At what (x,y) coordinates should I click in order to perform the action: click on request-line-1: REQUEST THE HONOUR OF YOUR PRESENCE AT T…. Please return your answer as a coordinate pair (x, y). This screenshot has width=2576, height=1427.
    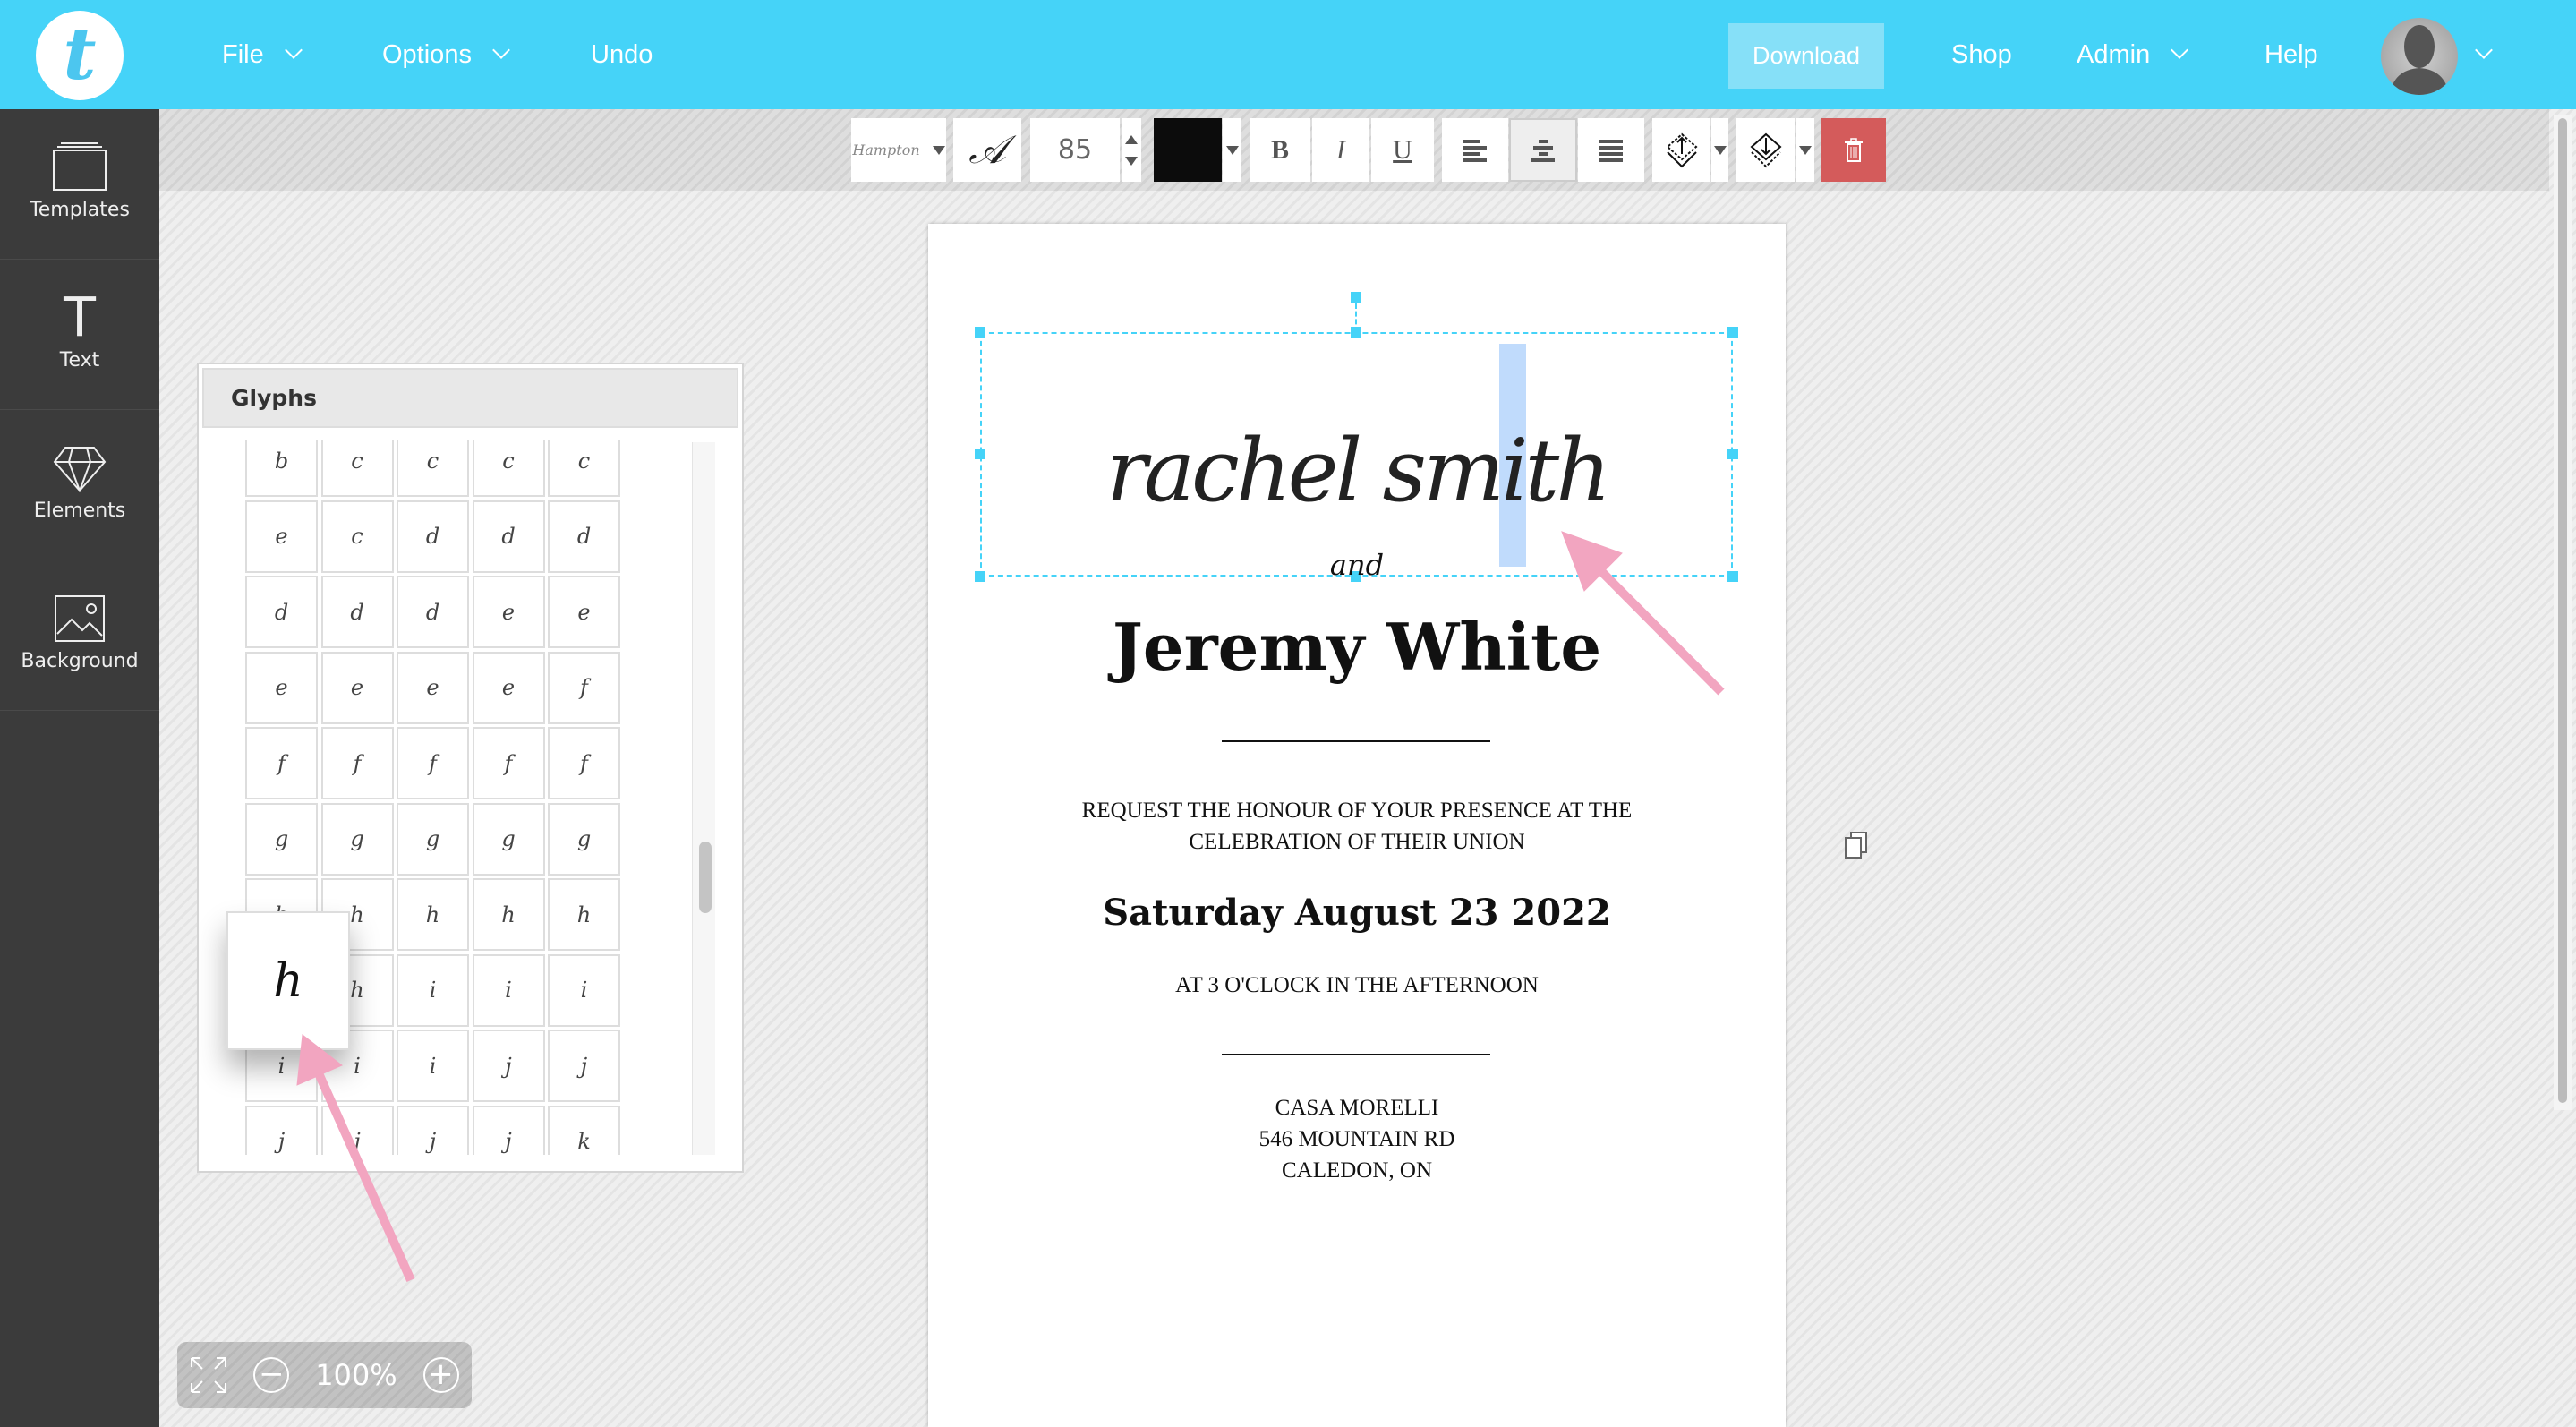
    Looking at the image, I should click on (1357, 812).